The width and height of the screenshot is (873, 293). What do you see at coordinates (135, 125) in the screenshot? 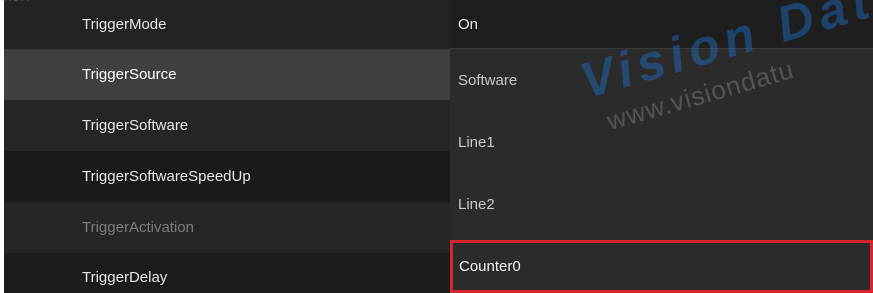
I see `property-label: TriggerSoftware` at bounding box center [135, 125].